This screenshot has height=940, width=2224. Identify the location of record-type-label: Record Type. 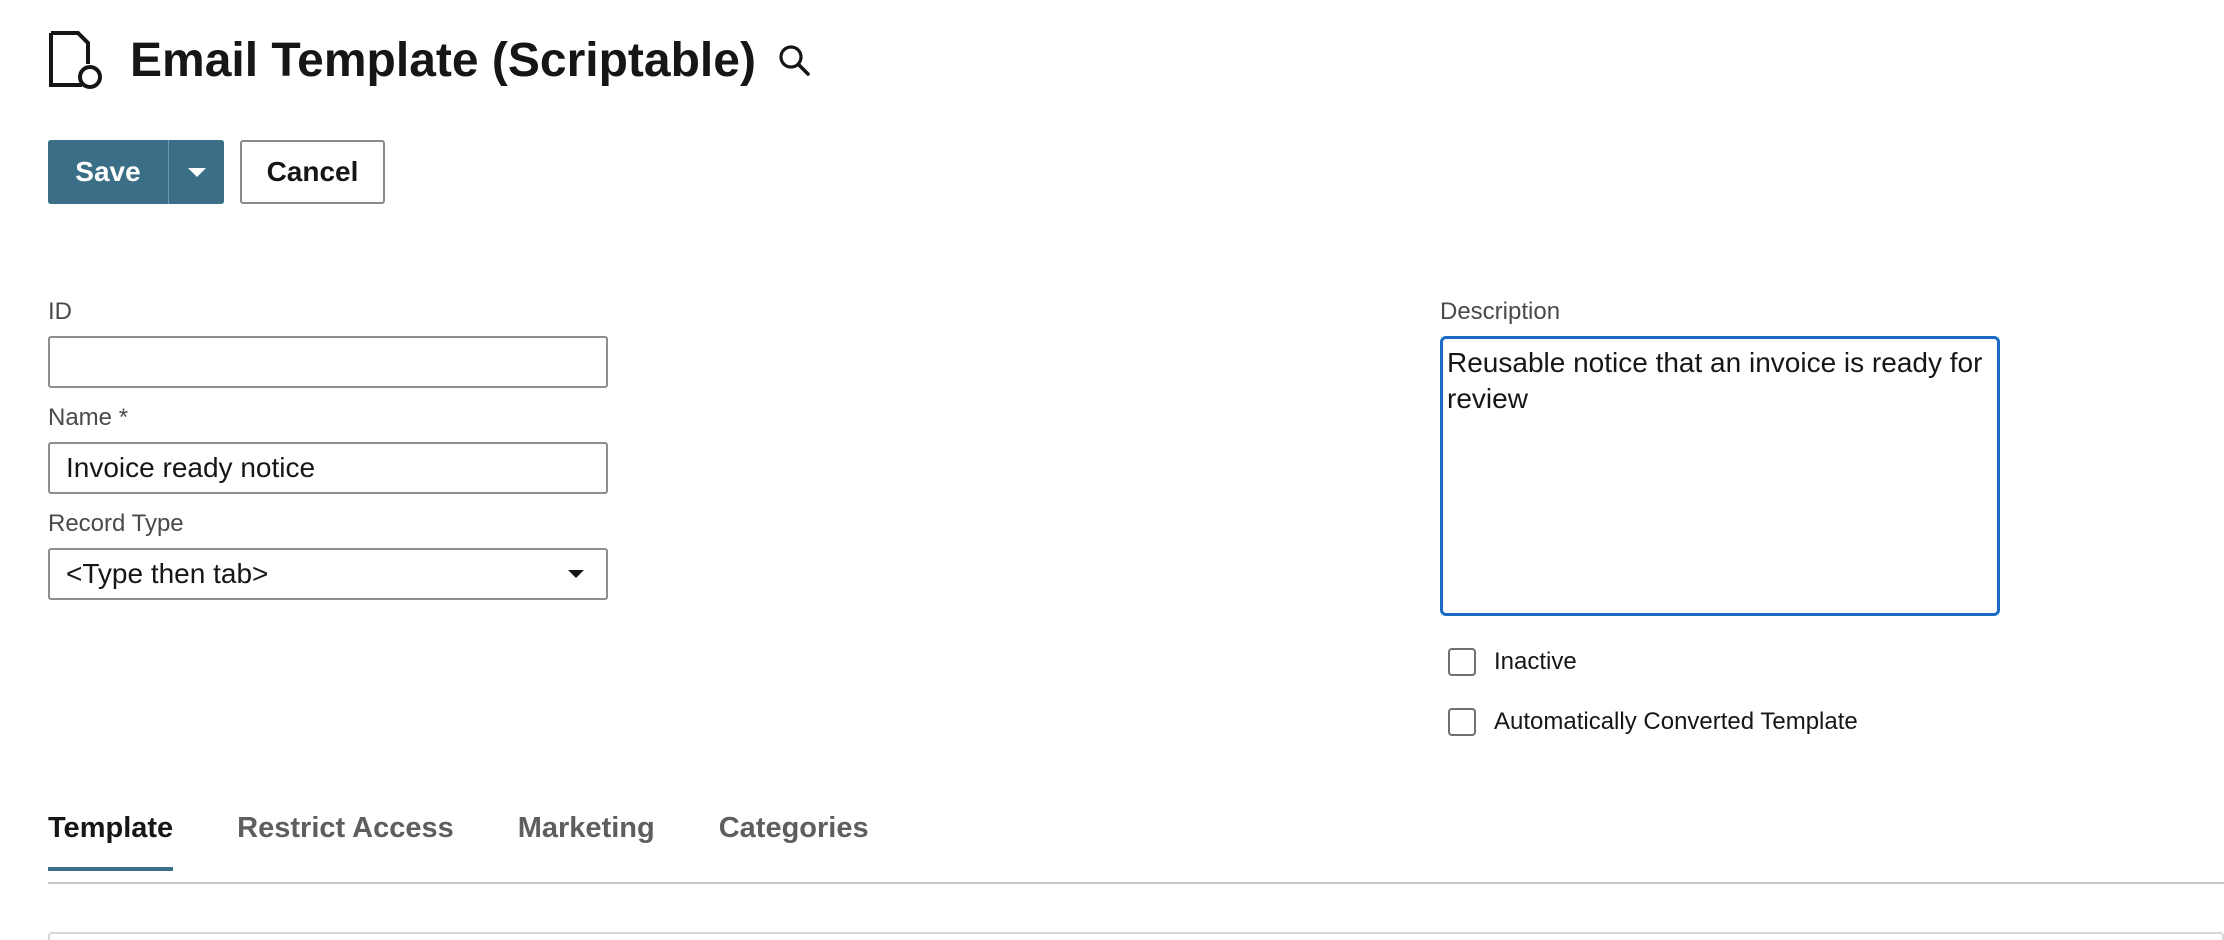
(116, 523).